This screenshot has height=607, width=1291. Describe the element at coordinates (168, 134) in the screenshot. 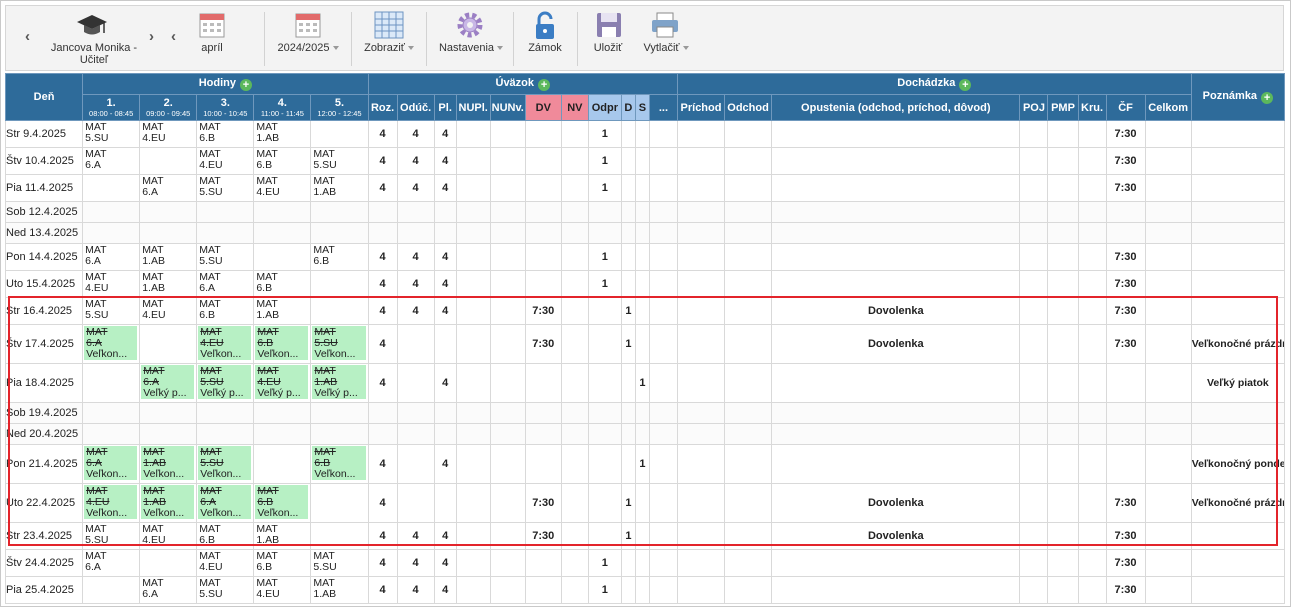

I see `lesson-cell: MAT 4.EU` at that location.